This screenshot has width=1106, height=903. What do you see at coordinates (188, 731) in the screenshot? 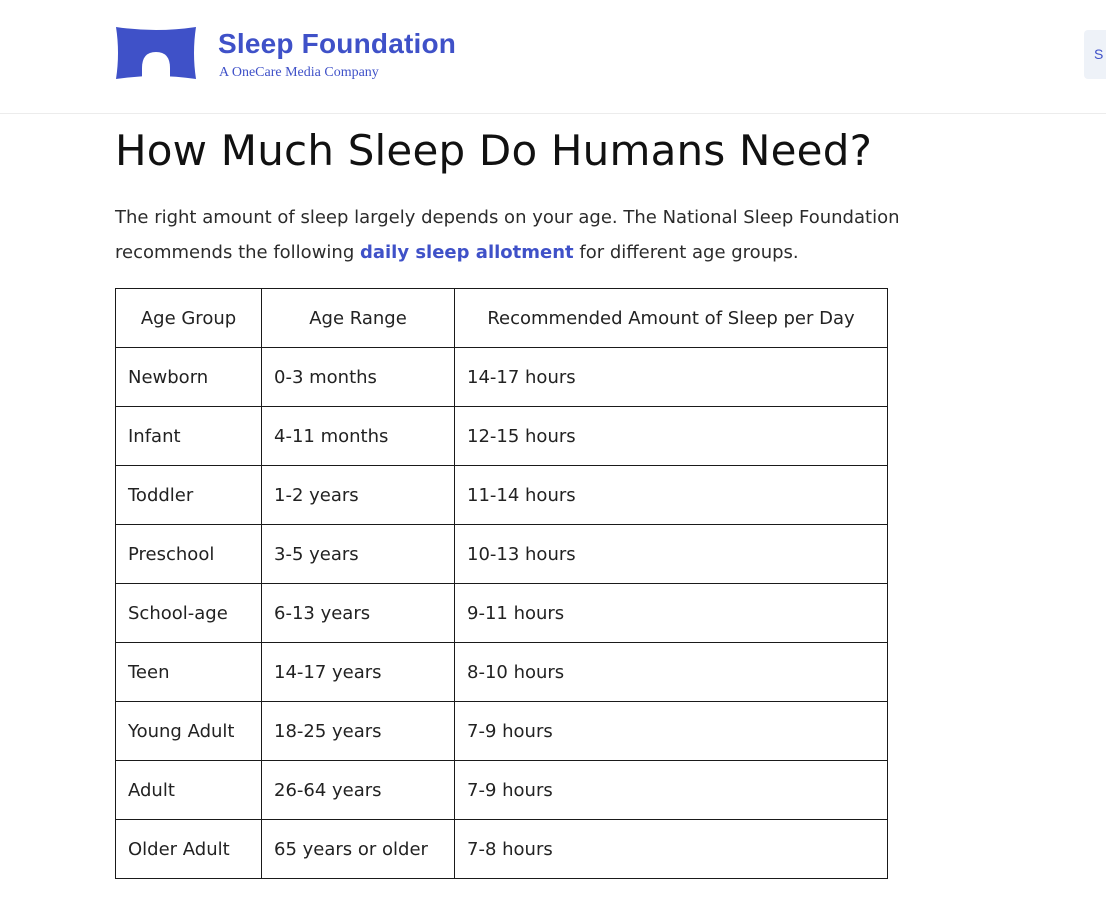
I see `age-group-cell: Young Adult` at bounding box center [188, 731].